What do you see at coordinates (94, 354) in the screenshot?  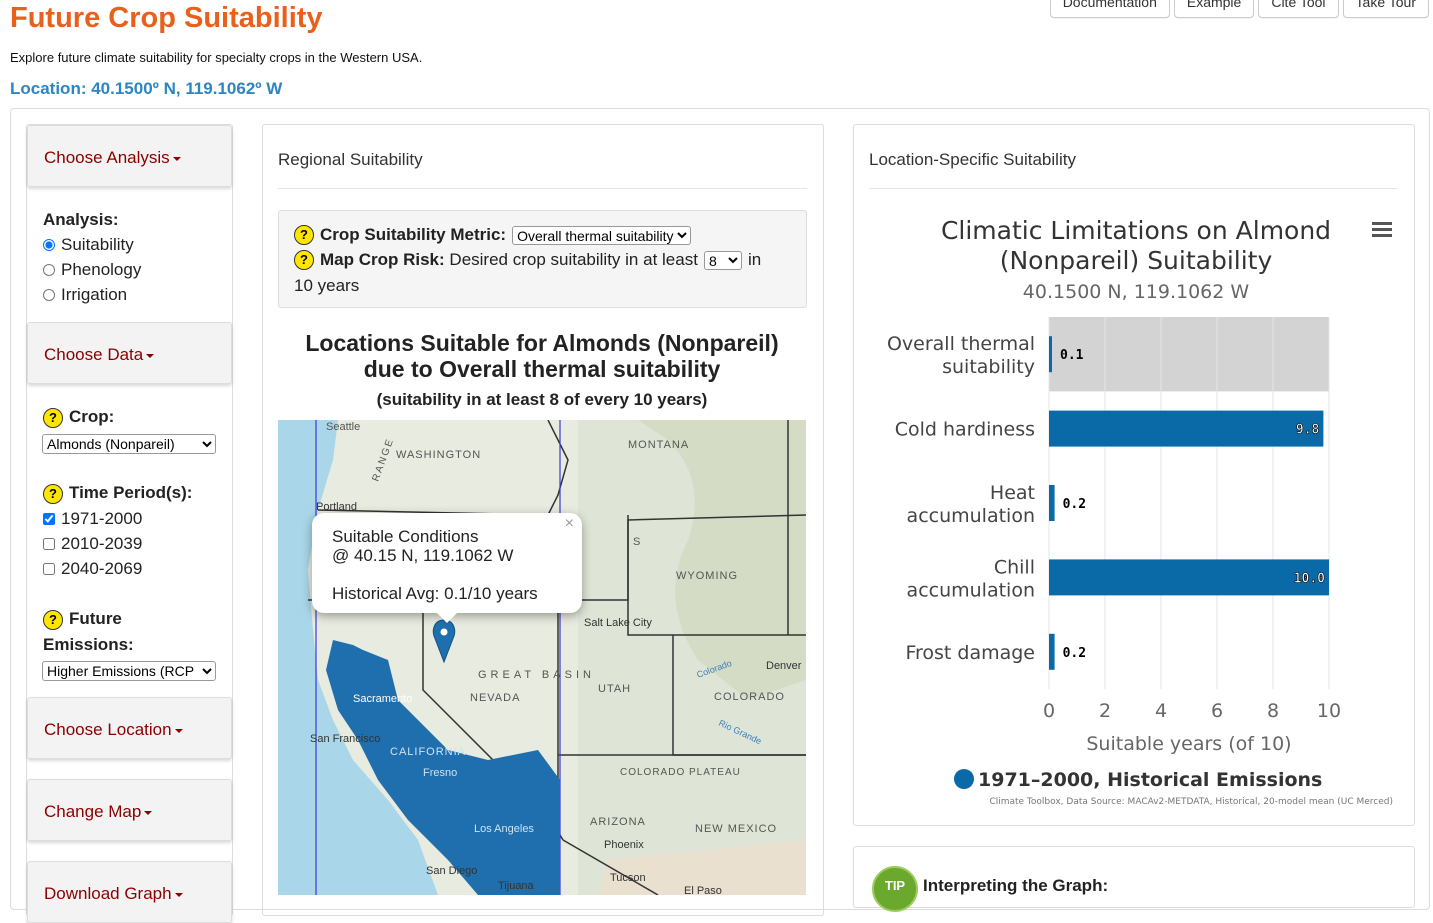 I see `choose-data-label: Choose Data` at bounding box center [94, 354].